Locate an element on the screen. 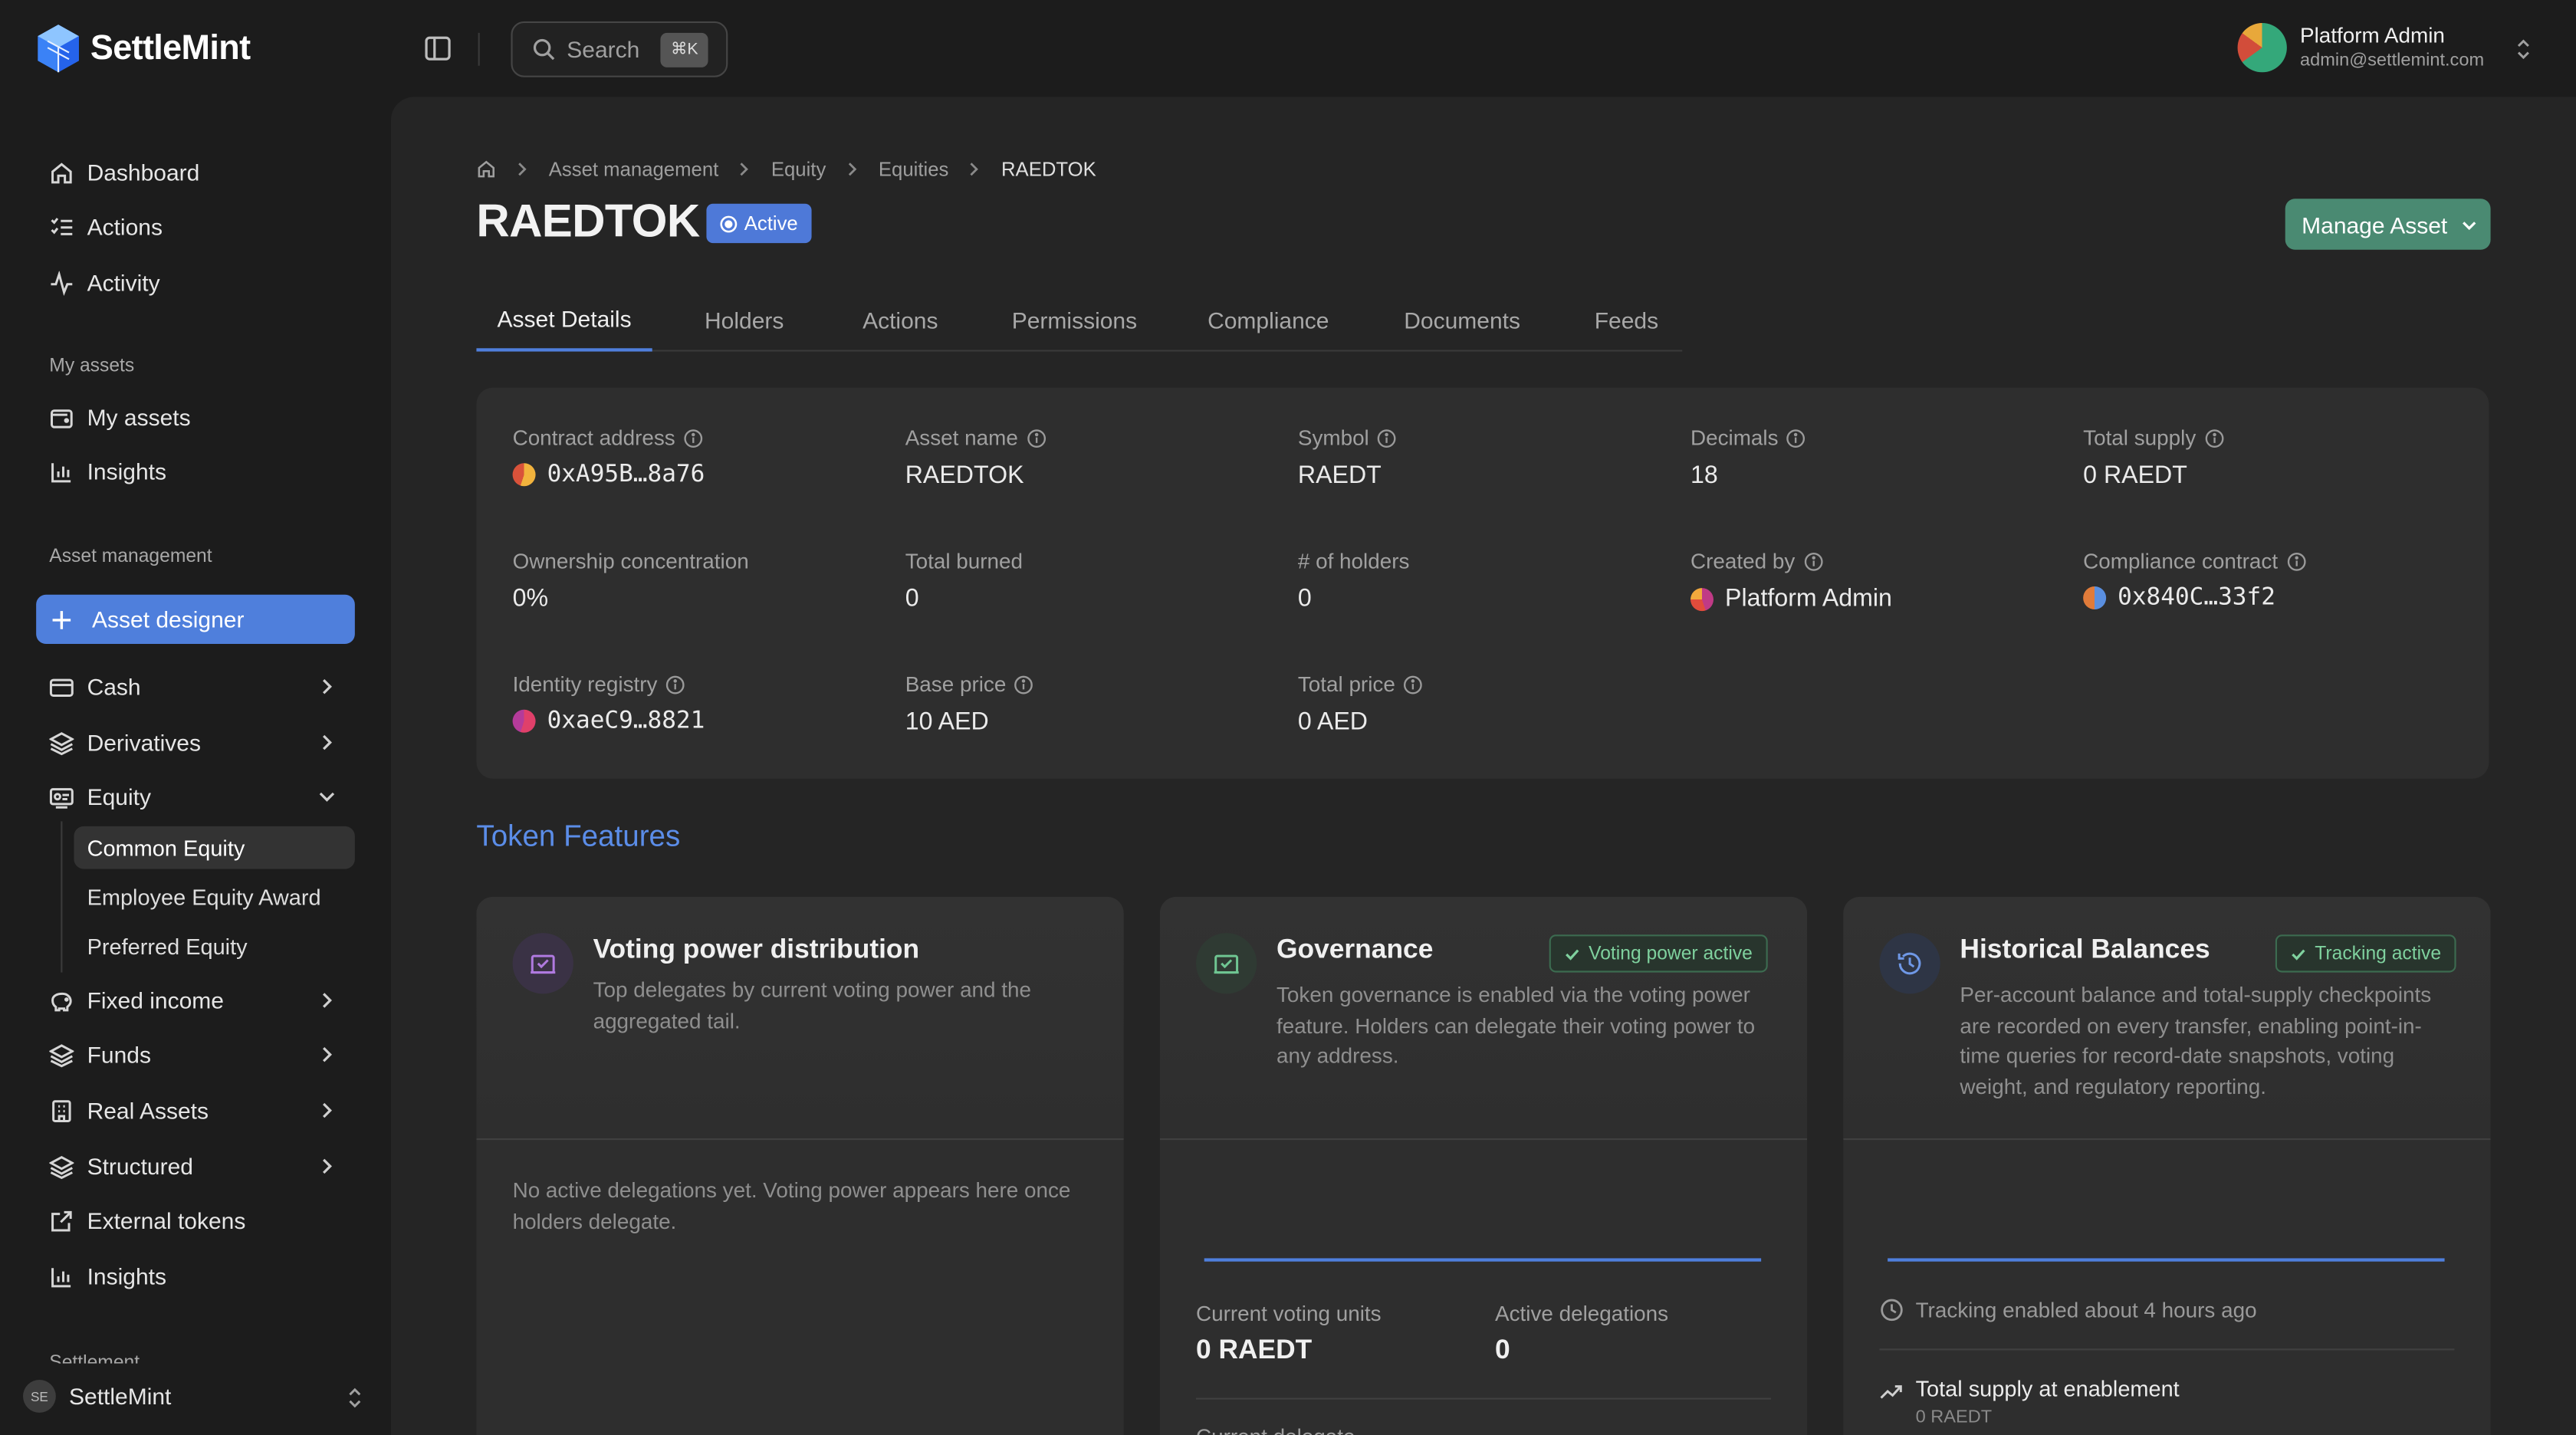  manage-asset-button: Manage Asset is located at coordinates (2388, 225).